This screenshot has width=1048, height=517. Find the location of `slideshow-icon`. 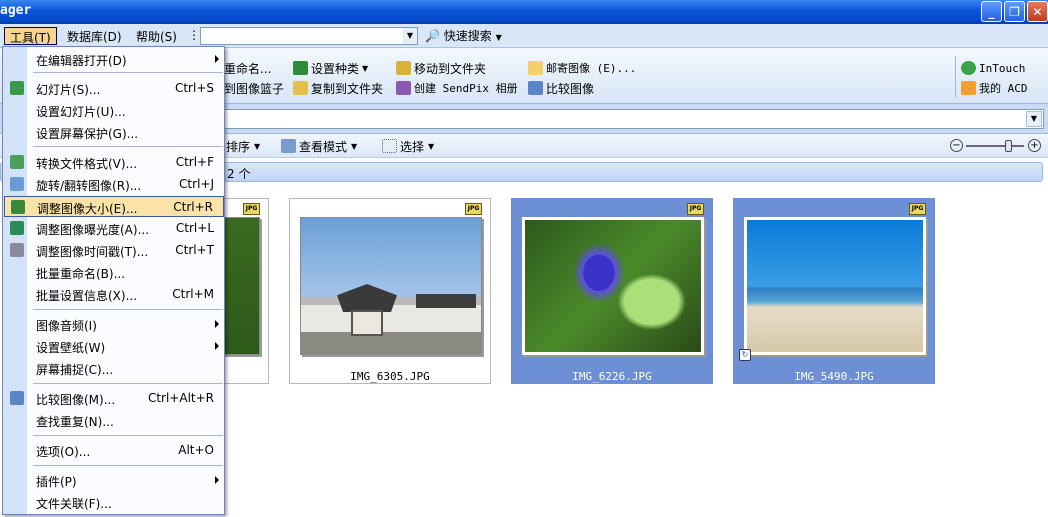

slideshow-icon is located at coordinates (17, 88).